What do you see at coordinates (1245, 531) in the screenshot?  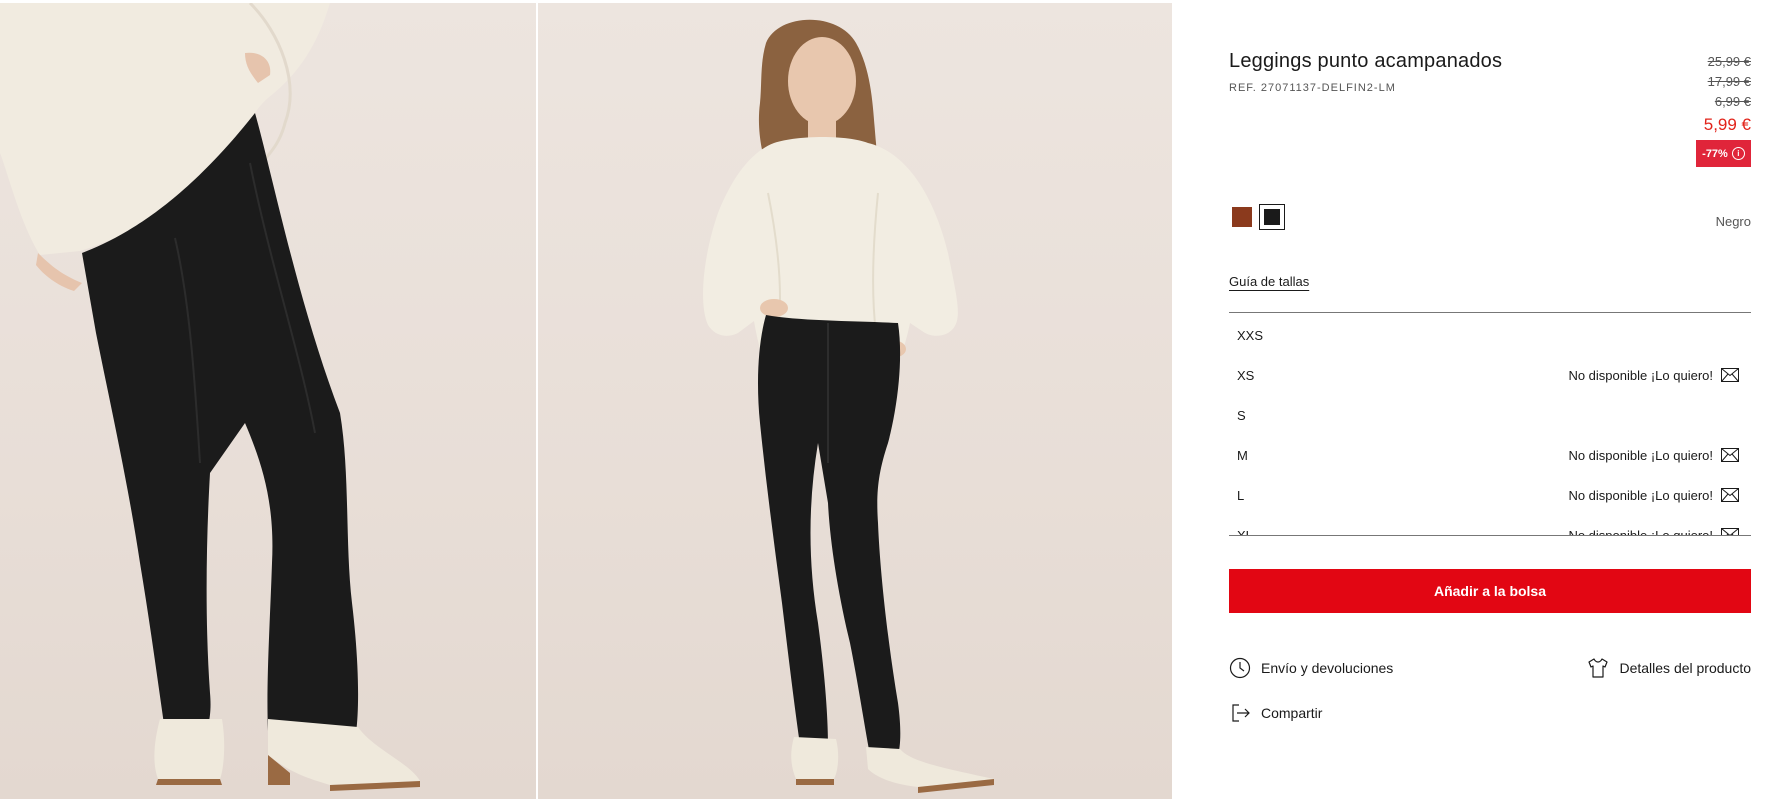 I see `size-label: XL` at bounding box center [1245, 531].